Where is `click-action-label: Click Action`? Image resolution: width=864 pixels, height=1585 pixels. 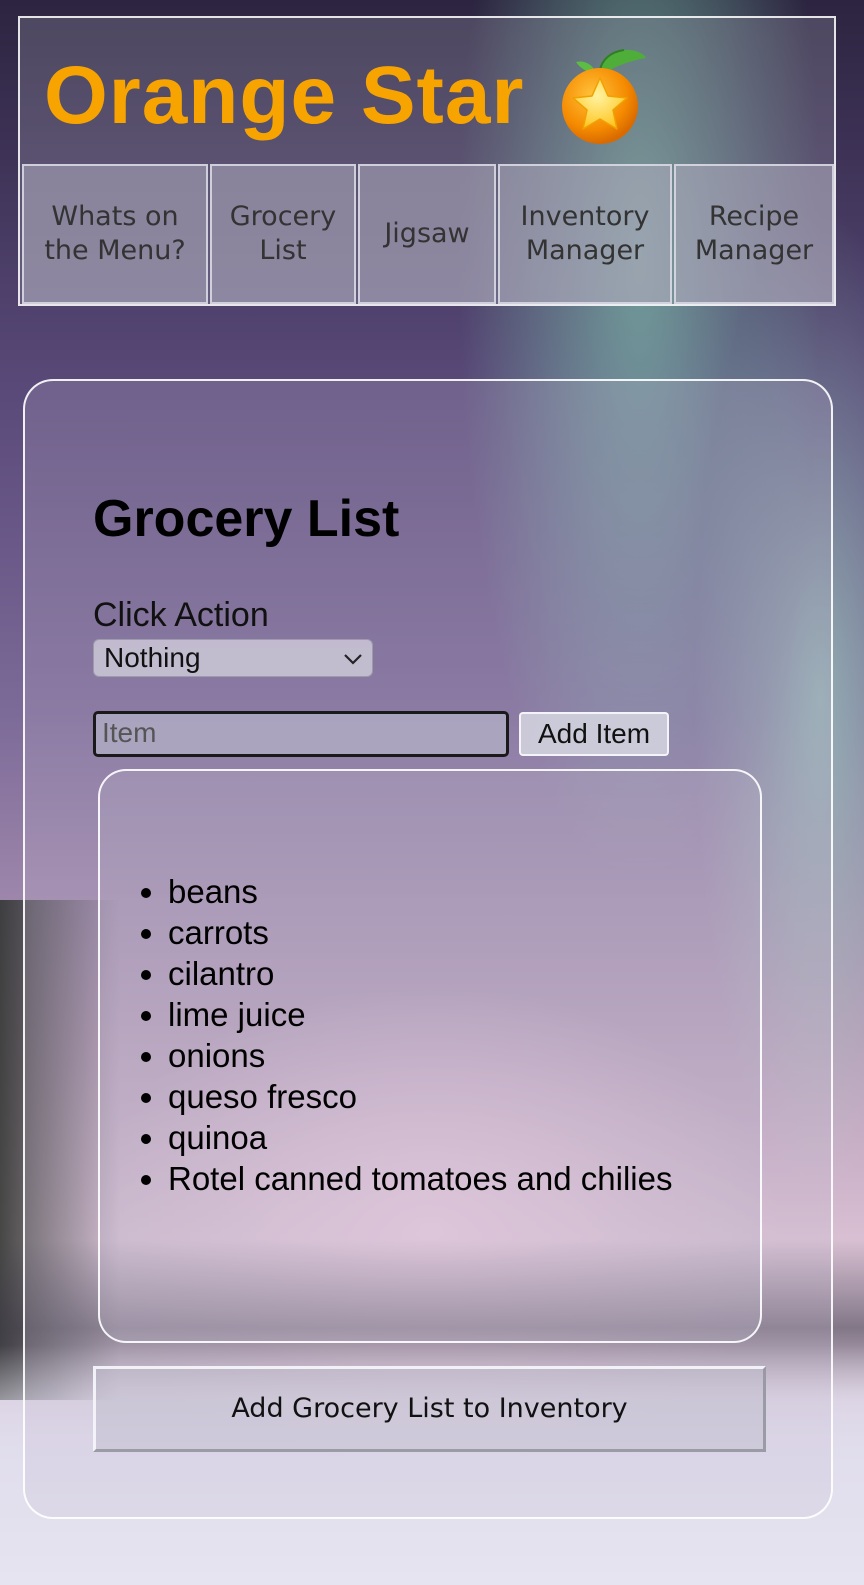
click-action-label: Click Action is located at coordinates (181, 615).